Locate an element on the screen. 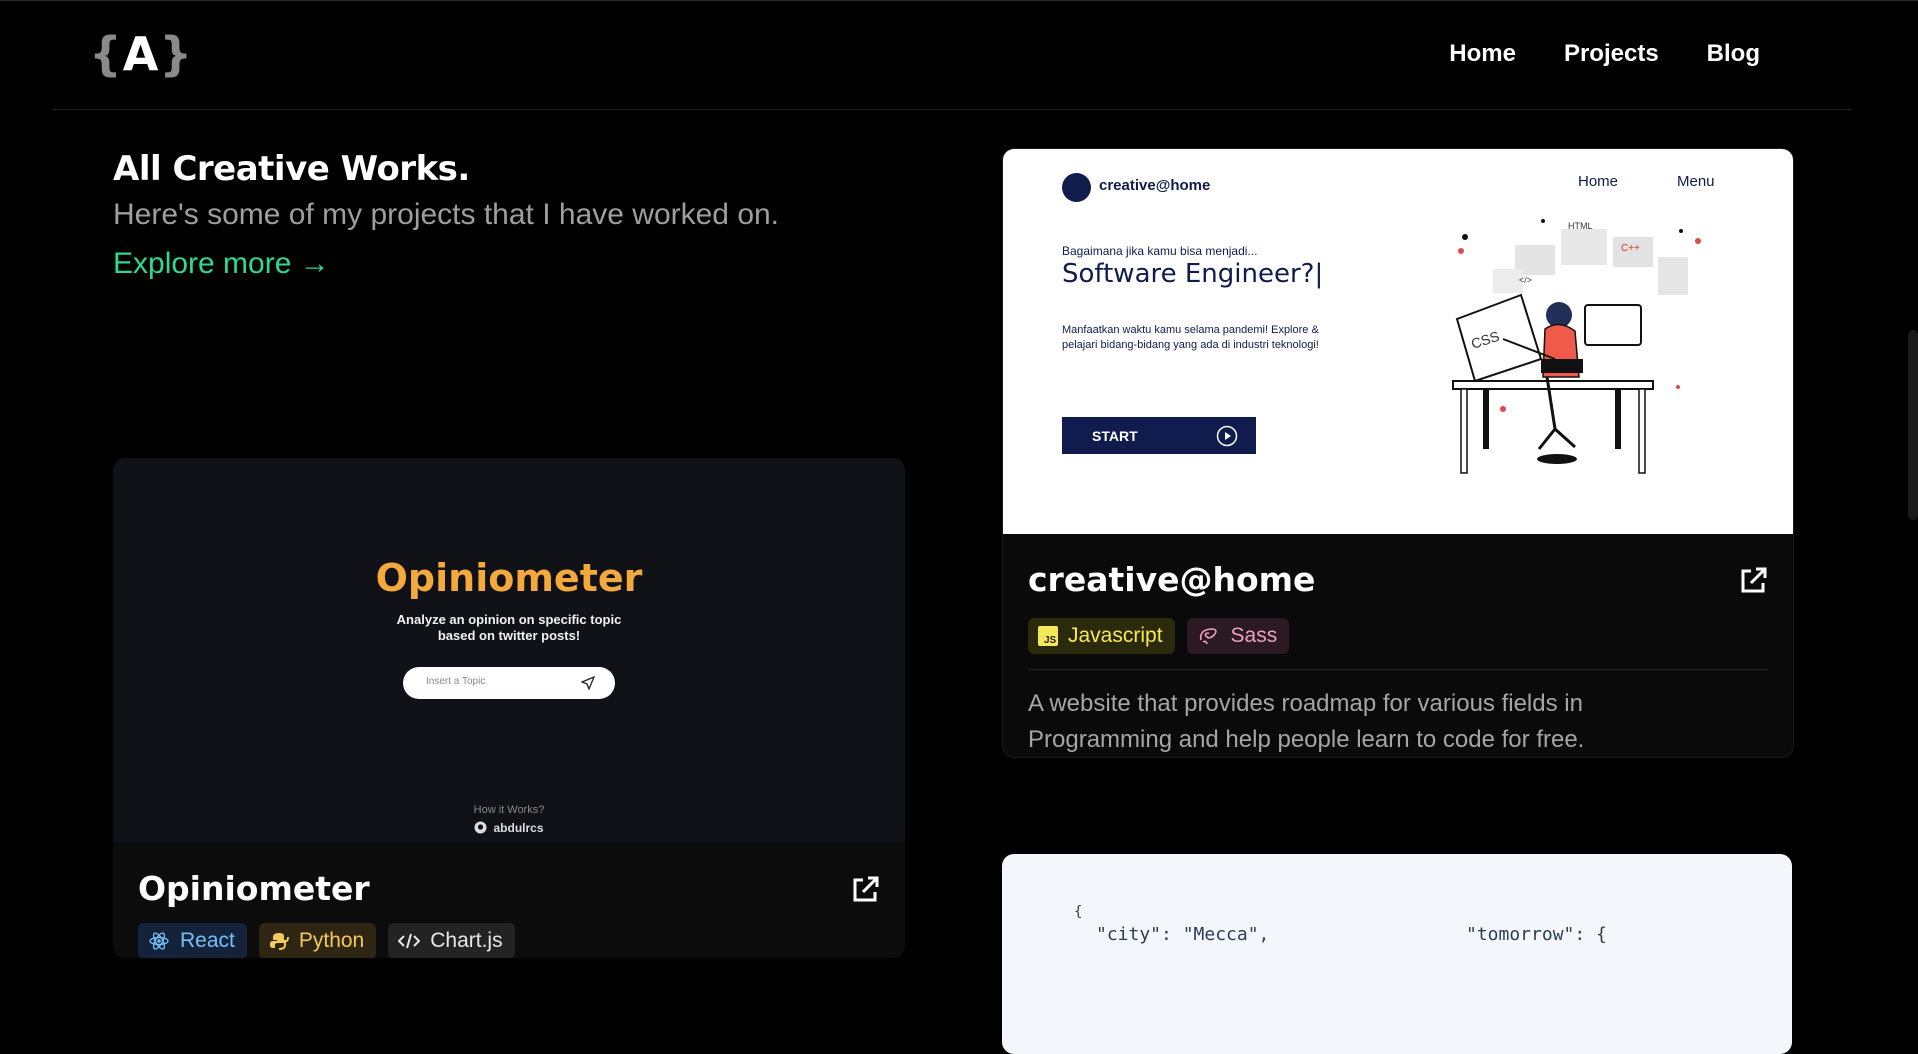  nav-projects-link: Projects is located at coordinates (1611, 54).